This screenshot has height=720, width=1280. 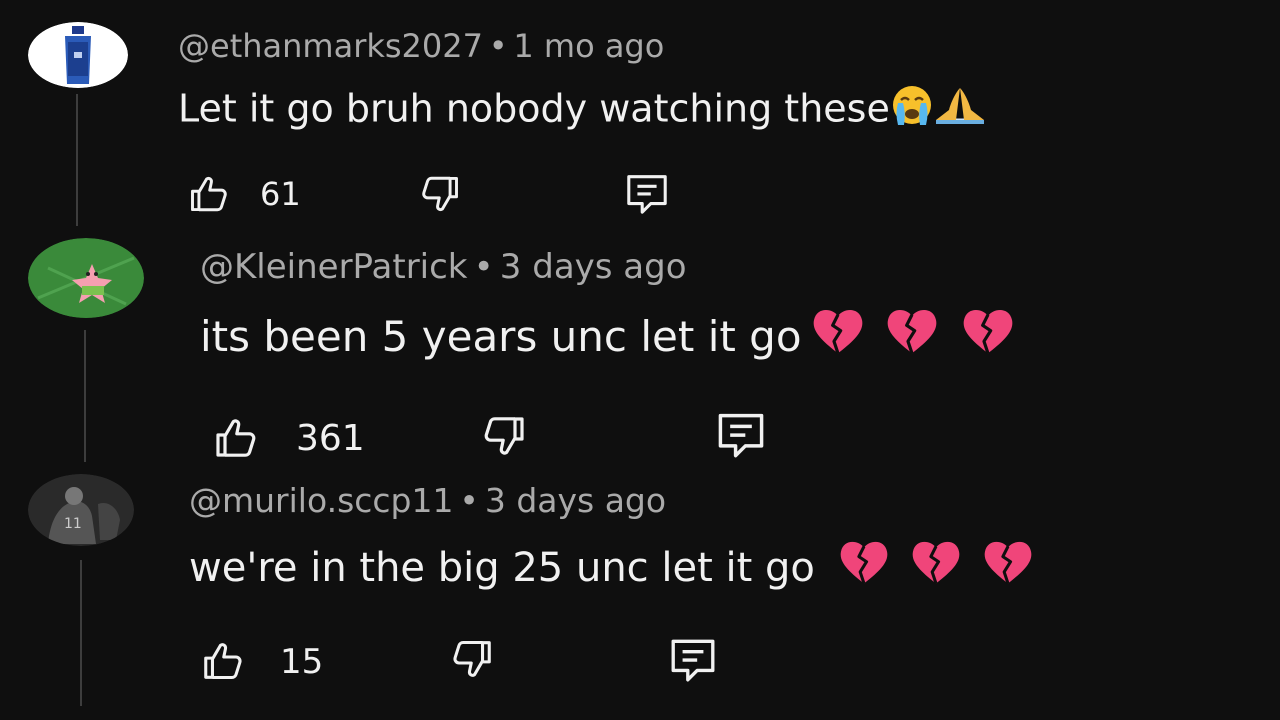 I want to click on username: @ethanmarks2027, so click(x=330, y=46).